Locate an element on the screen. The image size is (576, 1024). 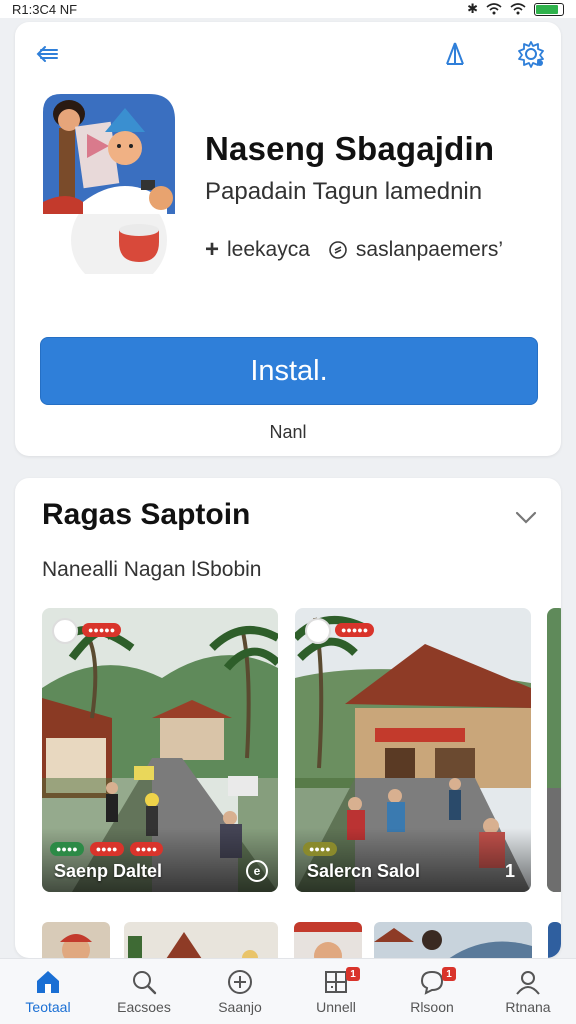
nav-search: Eacsoes is located at coordinates (144, 991).